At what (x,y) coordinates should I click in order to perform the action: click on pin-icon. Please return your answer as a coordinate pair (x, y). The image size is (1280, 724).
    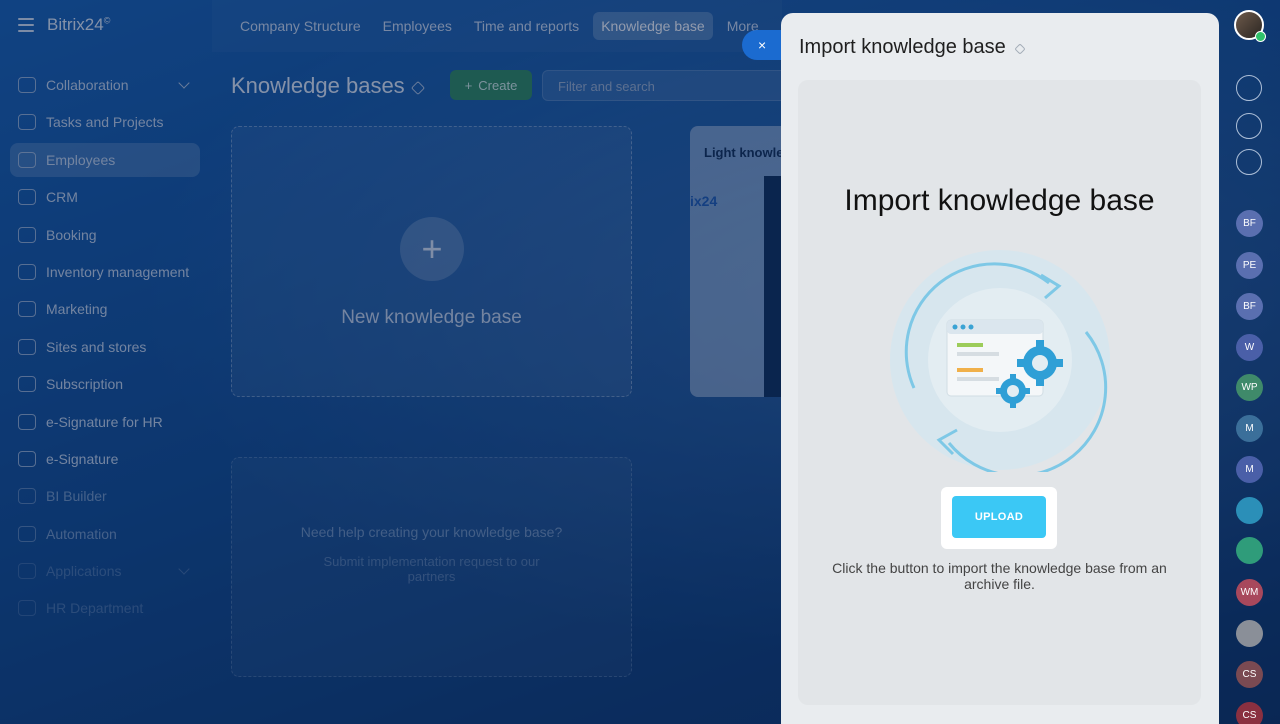
    Looking at the image, I should click on (1020, 49).